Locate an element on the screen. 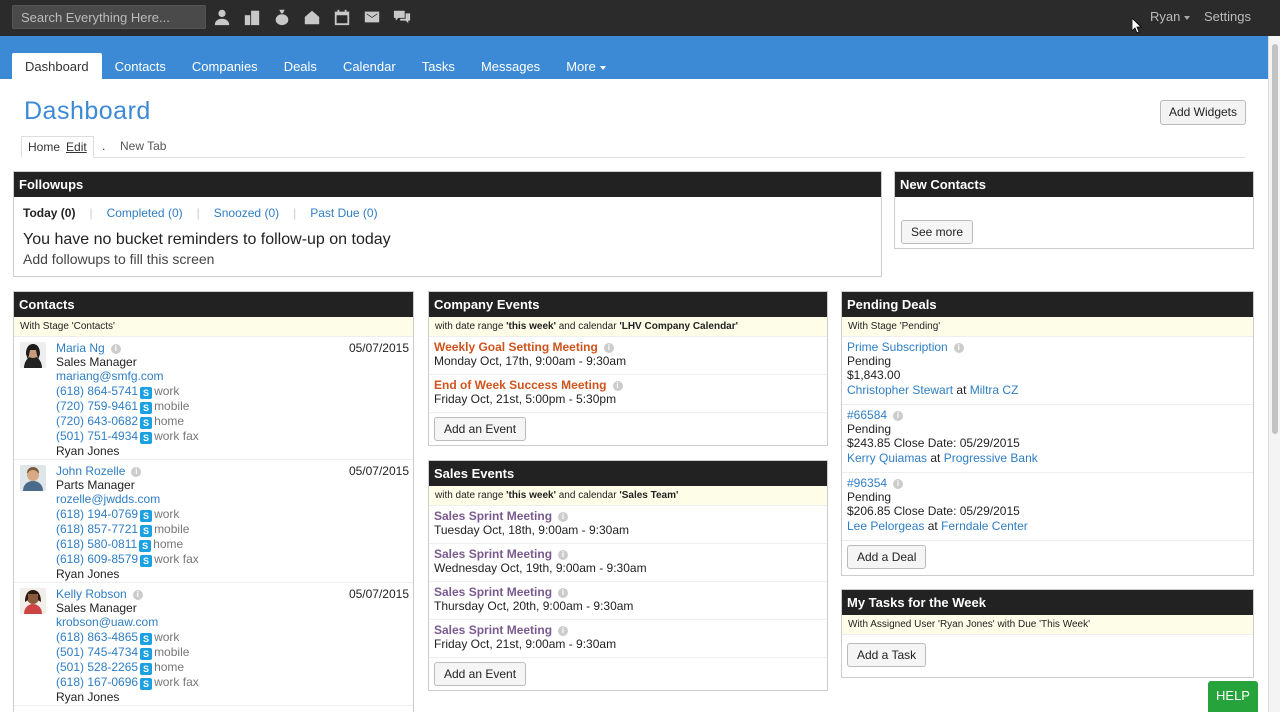 This screenshot has height=712, width=1280. deal-name-link: #66584 is located at coordinates (867, 415).